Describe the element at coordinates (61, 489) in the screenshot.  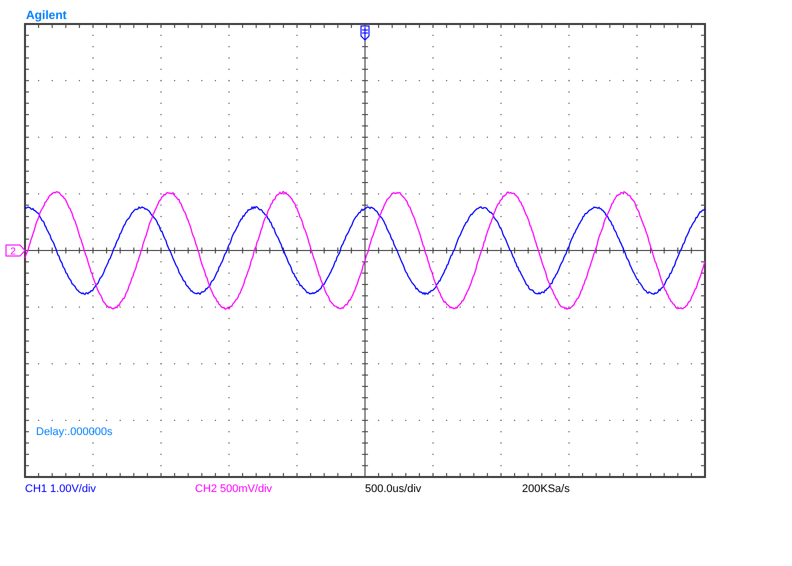
I see `channel-scale: CH1 1.00V/div` at that location.